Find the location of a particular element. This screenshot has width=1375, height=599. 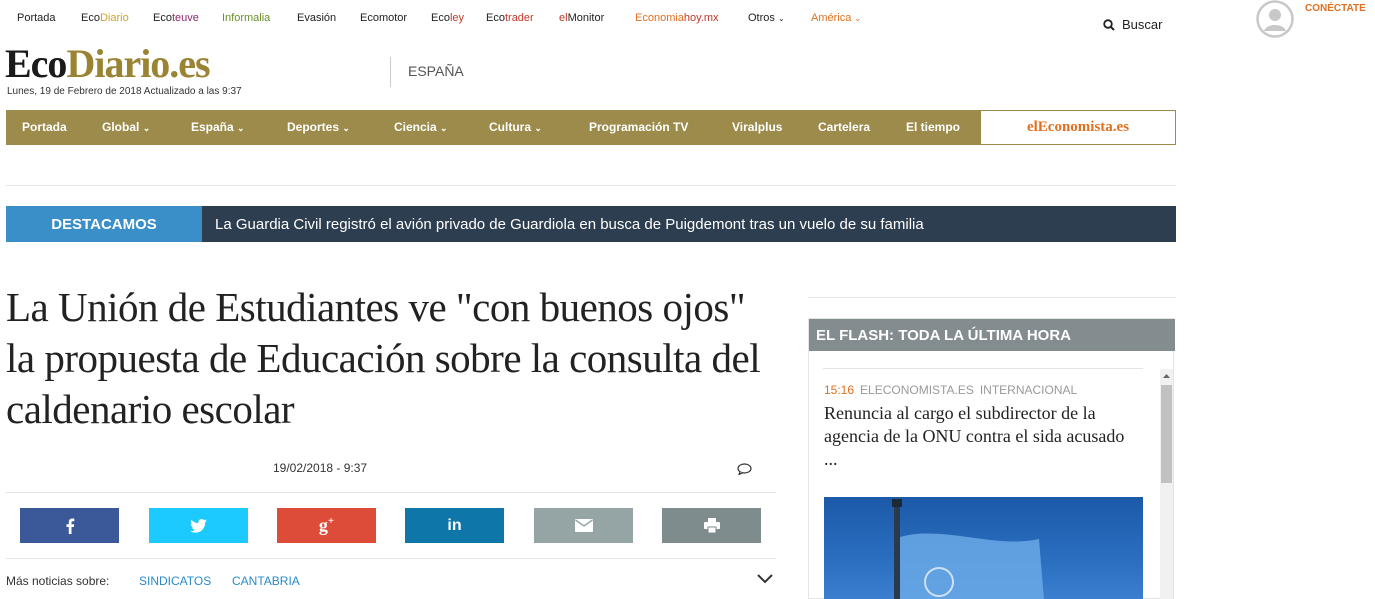

scrollbar is located at coordinates (1166, 484).